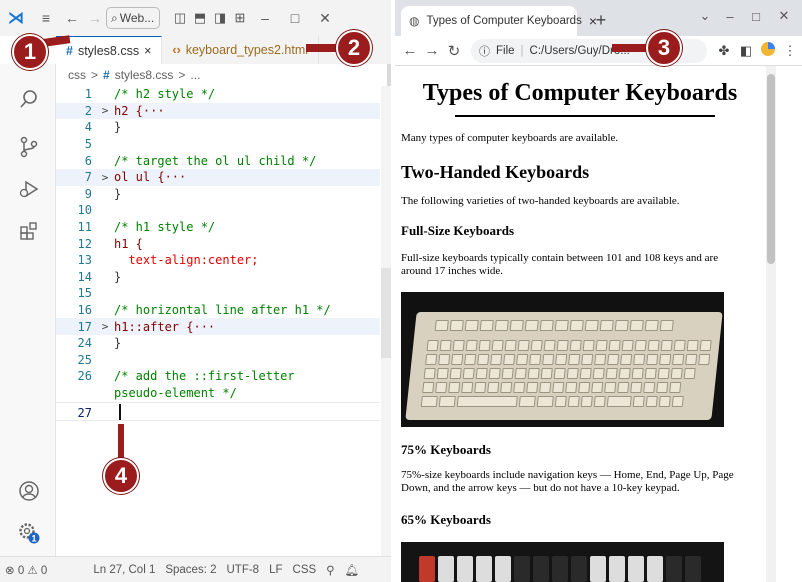  I want to click on code-line: 14}, so click(218, 277).